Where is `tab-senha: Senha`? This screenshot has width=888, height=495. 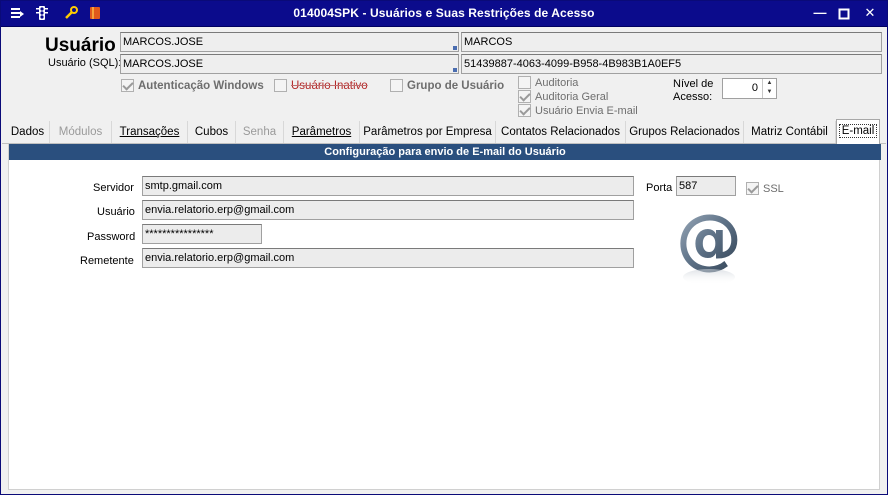 tab-senha: Senha is located at coordinates (260, 132).